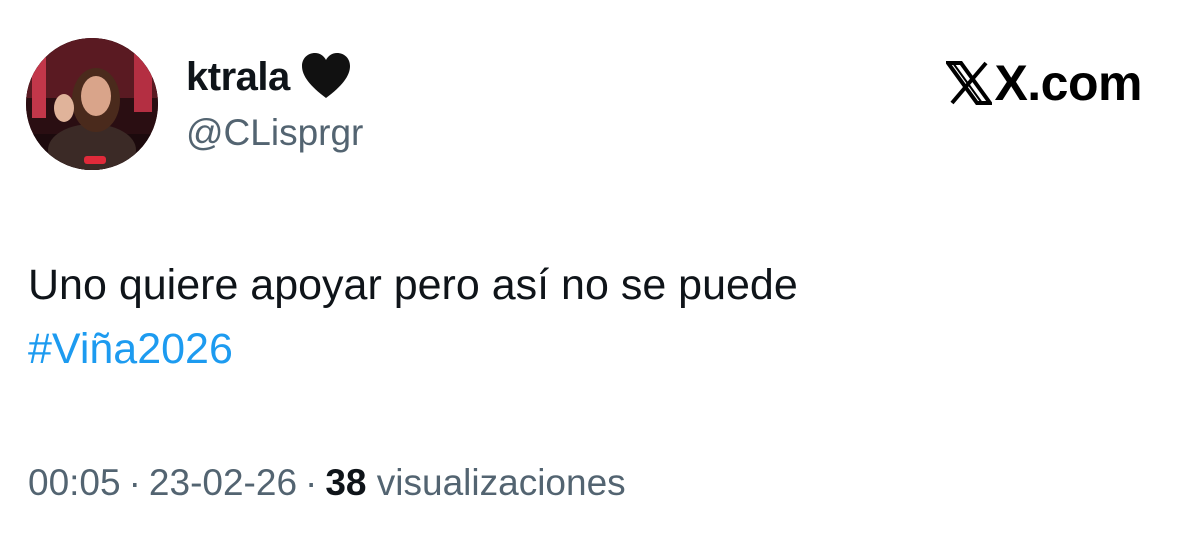 The height and width of the screenshot is (552, 1200). Describe the element at coordinates (345, 482) in the screenshot. I see `views-count: 38` at that location.